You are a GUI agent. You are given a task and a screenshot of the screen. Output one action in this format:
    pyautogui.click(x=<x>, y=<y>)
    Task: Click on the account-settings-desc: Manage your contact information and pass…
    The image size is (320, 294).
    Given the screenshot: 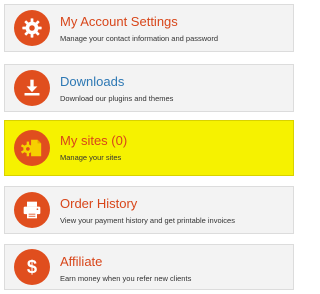 What is the action you would take?
    pyautogui.click(x=139, y=38)
    